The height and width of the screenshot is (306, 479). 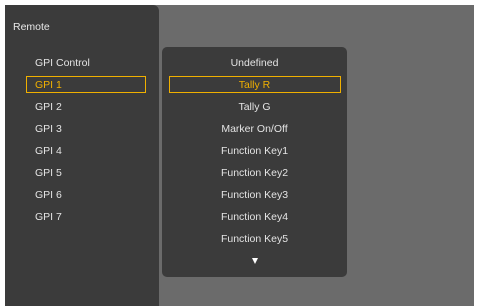 I want to click on scroll-down-button, so click(x=254, y=261).